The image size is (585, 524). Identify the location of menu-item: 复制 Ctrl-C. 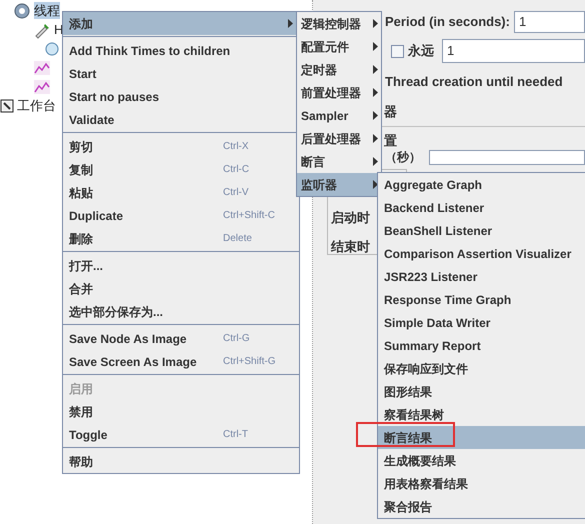
(181, 169).